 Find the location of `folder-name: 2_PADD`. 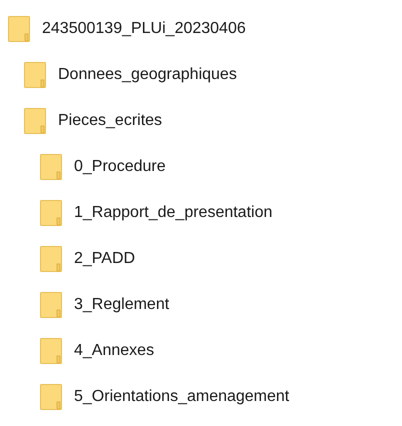

folder-name: 2_PADD is located at coordinates (105, 259).